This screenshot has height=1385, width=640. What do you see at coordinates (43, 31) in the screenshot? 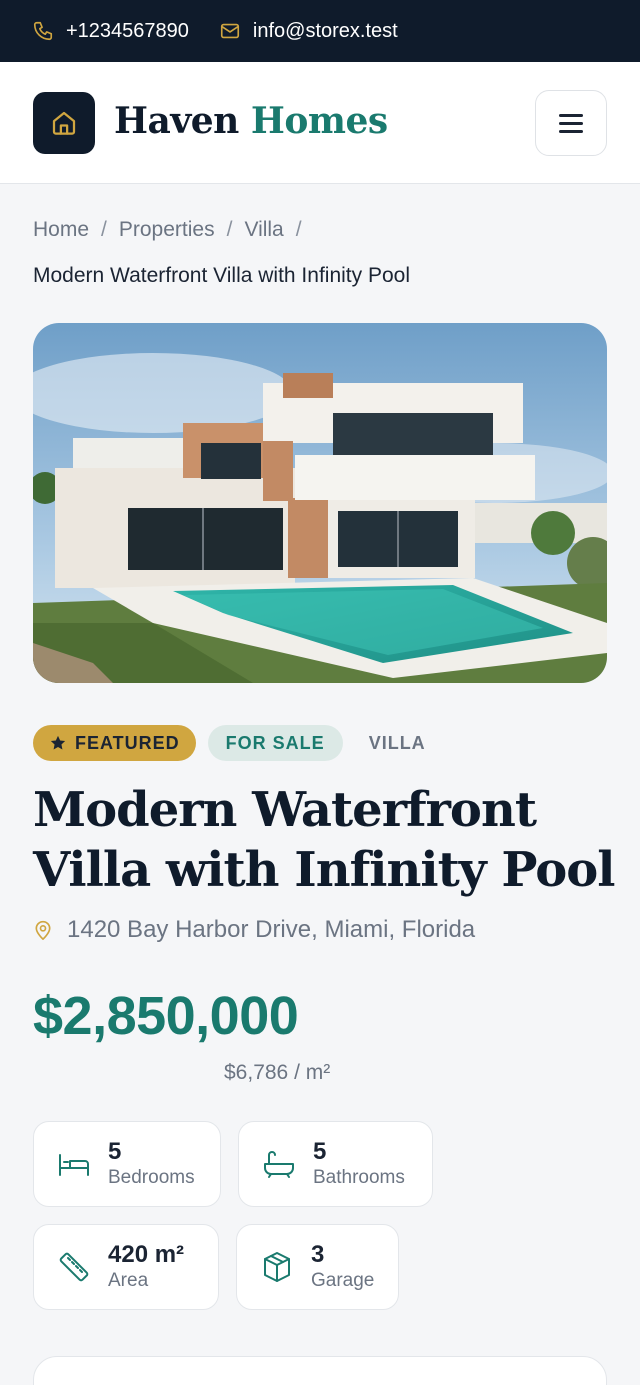
I see `phone-icon` at bounding box center [43, 31].